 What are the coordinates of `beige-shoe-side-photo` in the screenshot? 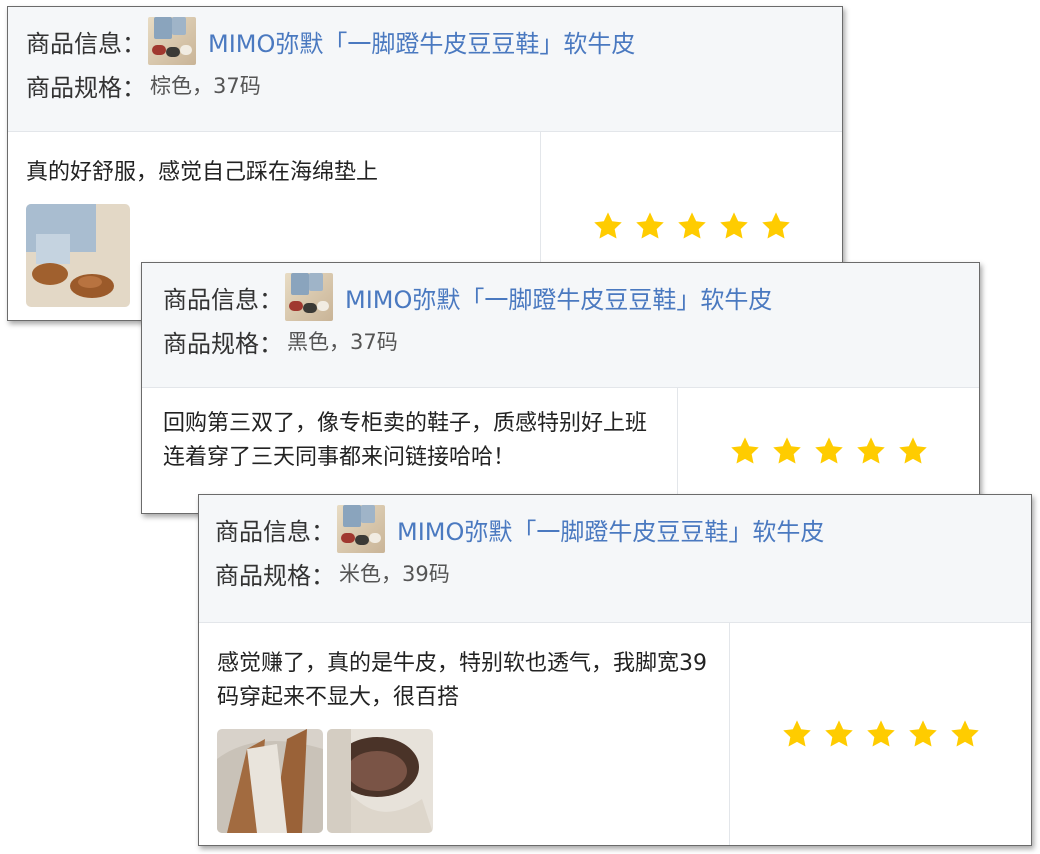 It's located at (270, 781).